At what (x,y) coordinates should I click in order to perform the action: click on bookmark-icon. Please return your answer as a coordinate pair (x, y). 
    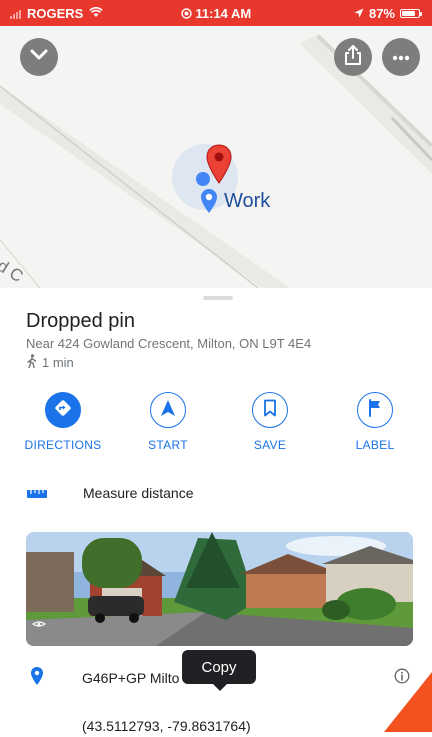
    Looking at the image, I should click on (270, 410).